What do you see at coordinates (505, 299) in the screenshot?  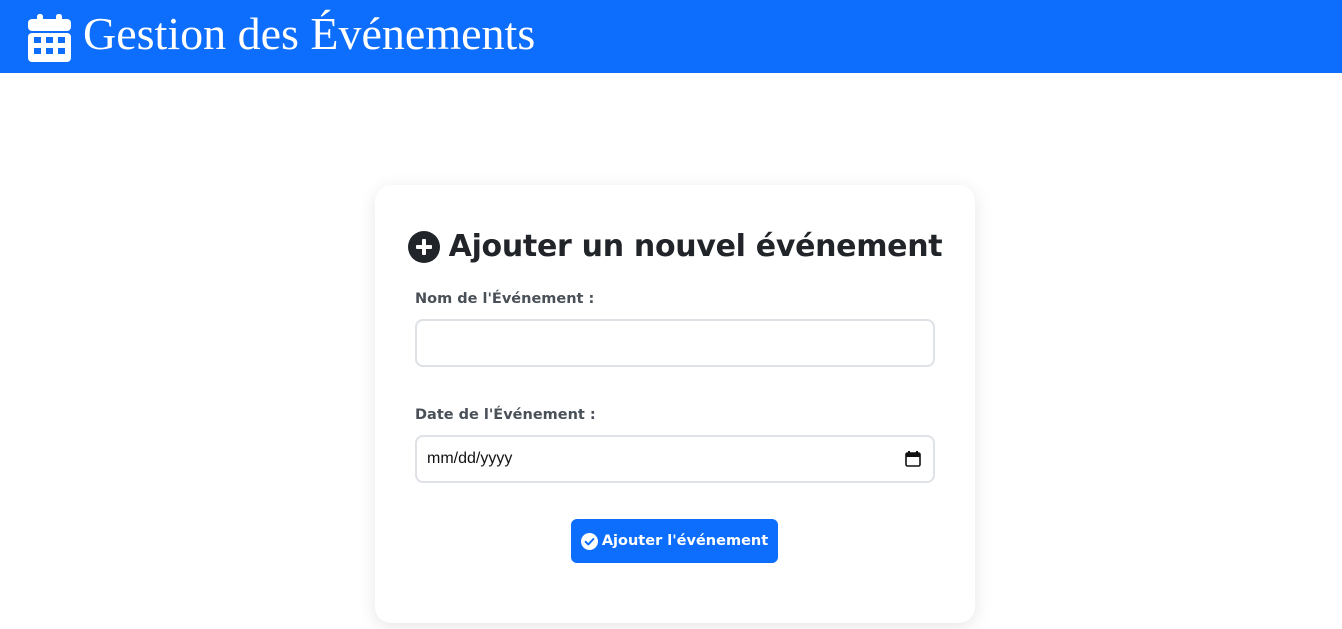 I see `event-name-label: Nom de l'Événement :` at bounding box center [505, 299].